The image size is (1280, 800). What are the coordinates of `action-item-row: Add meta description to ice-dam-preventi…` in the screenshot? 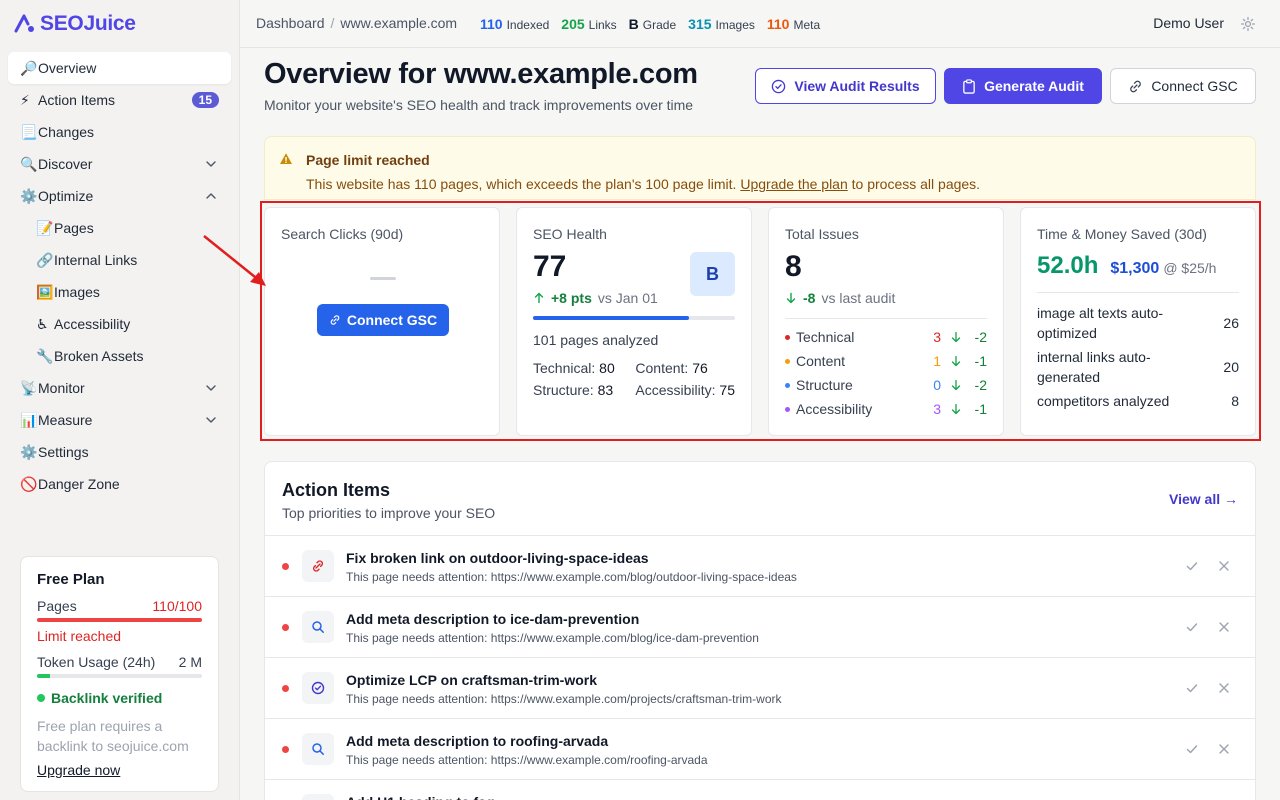 It's located at (760, 626).